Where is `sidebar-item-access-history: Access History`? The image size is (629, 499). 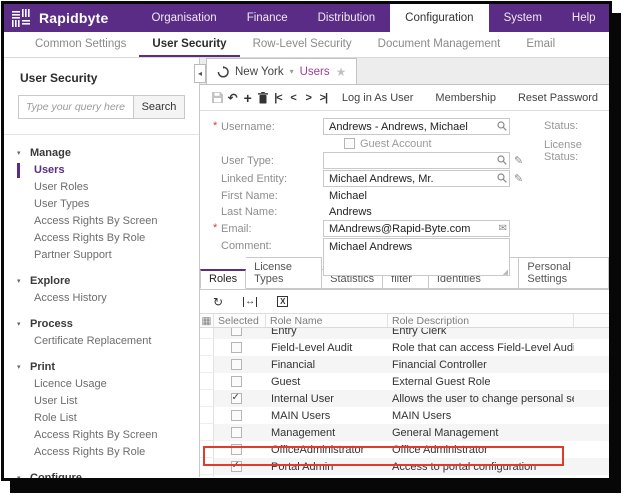
sidebar-item-access-history: Access History is located at coordinates (101, 298).